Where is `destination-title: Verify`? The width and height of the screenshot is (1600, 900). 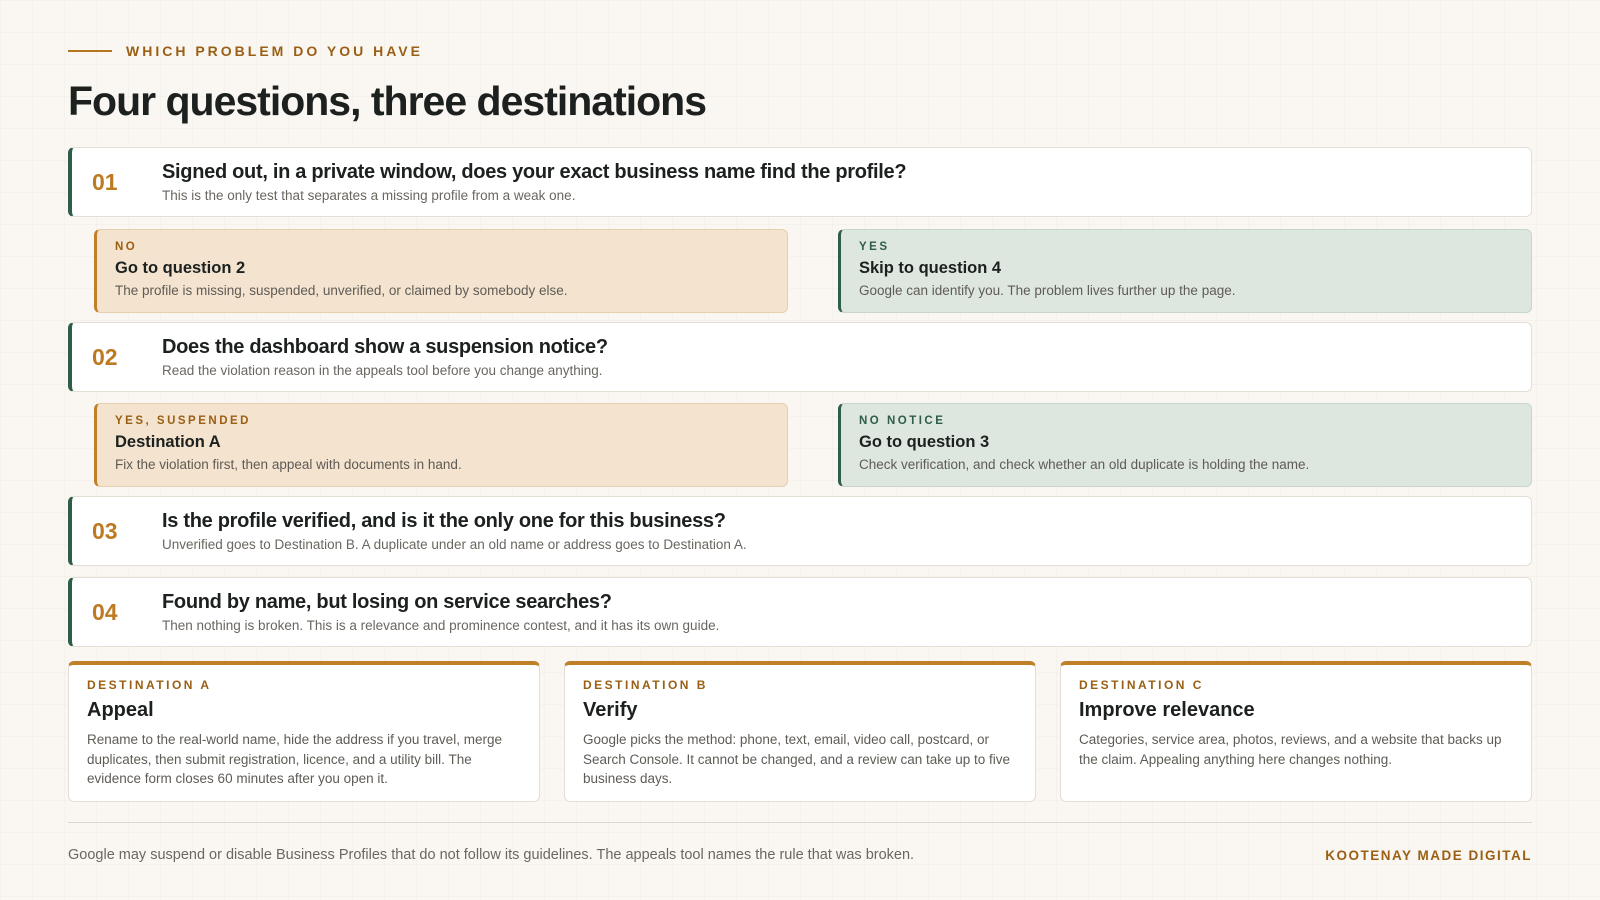 destination-title: Verify is located at coordinates (610, 710).